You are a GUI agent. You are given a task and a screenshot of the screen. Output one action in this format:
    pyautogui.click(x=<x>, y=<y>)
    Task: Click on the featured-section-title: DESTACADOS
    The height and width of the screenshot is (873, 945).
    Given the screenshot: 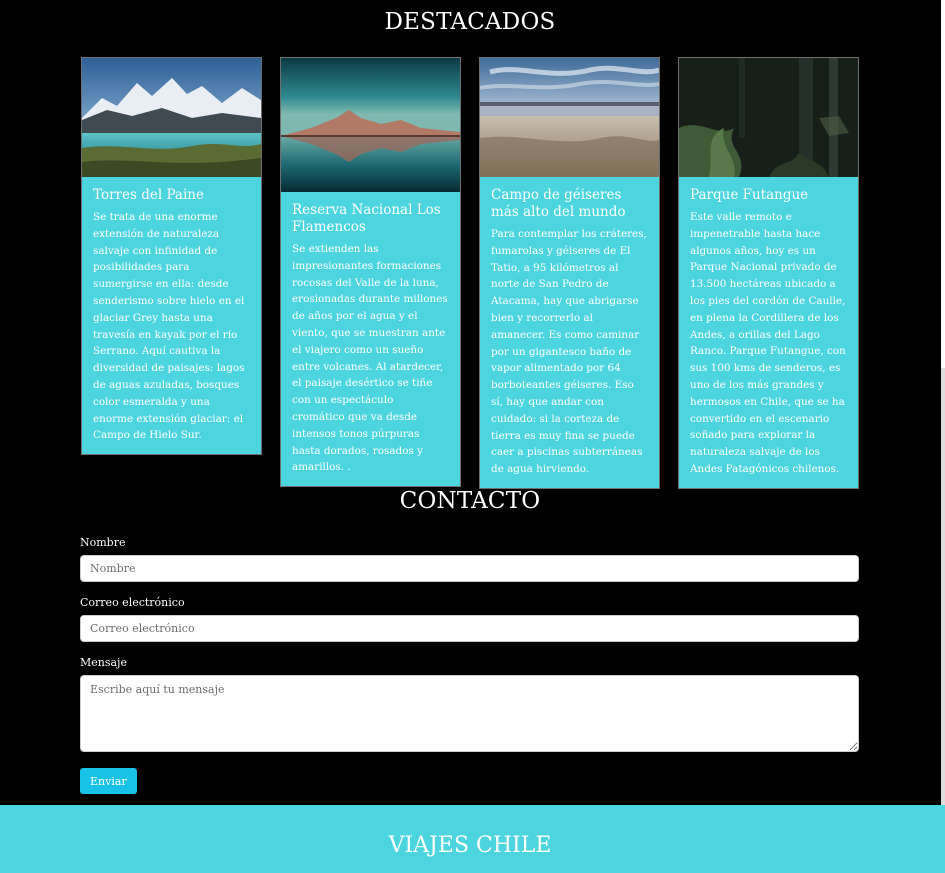 What is the action you would take?
    pyautogui.click(x=470, y=22)
    